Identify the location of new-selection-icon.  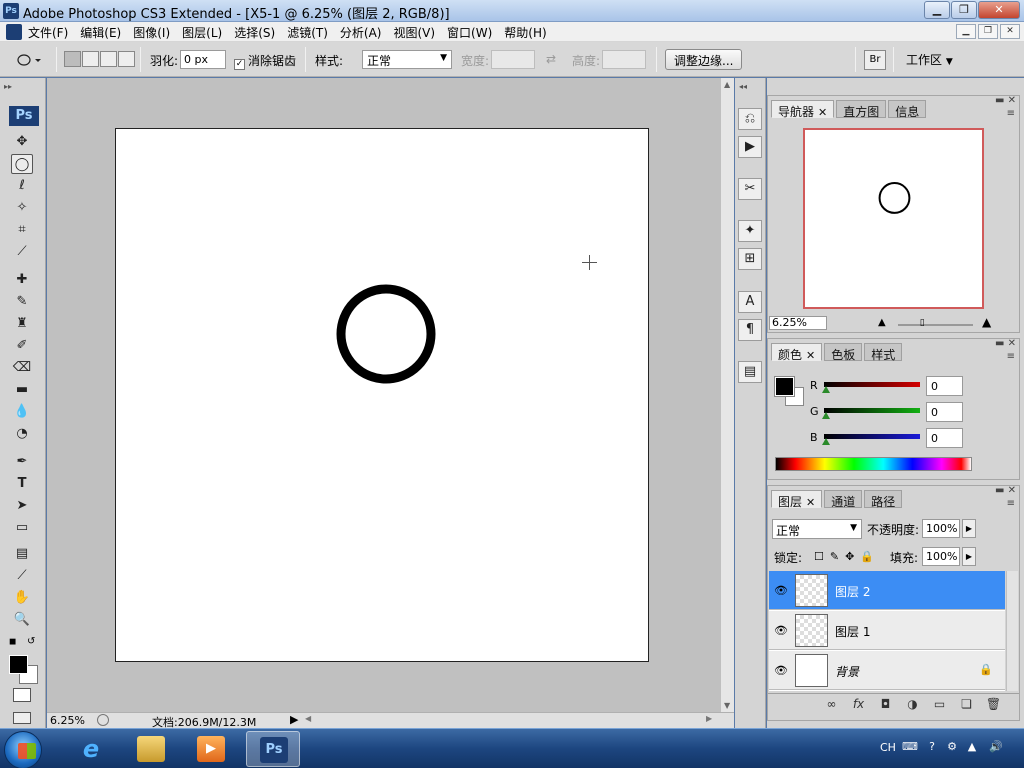
(72, 59).